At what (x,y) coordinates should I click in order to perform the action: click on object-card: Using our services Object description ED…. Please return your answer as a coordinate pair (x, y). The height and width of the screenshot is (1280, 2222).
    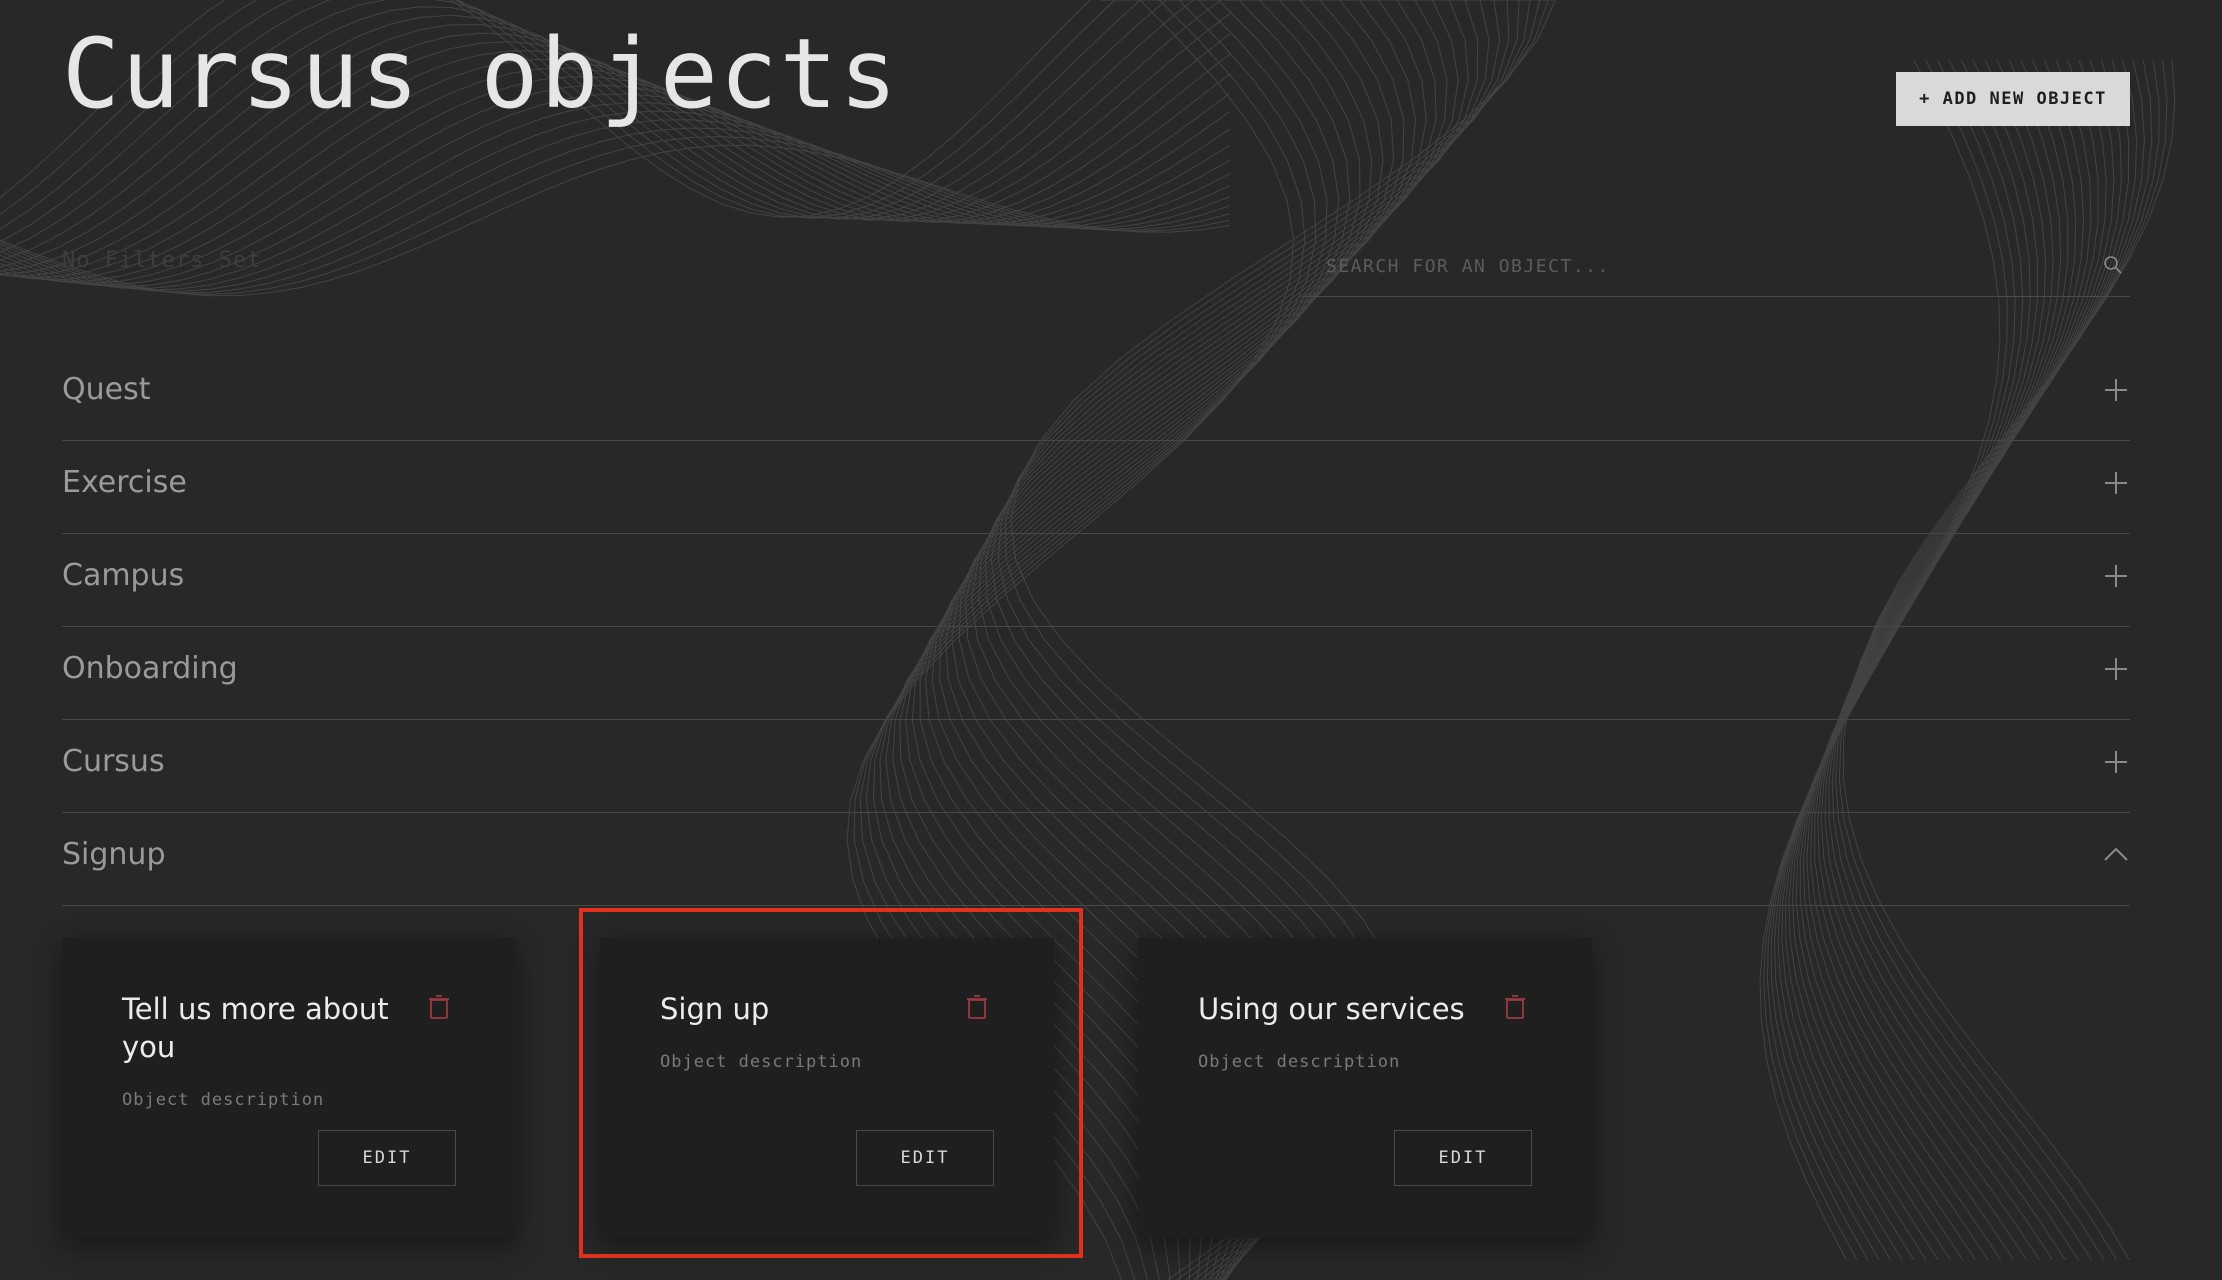
    Looking at the image, I should click on (1365, 1088).